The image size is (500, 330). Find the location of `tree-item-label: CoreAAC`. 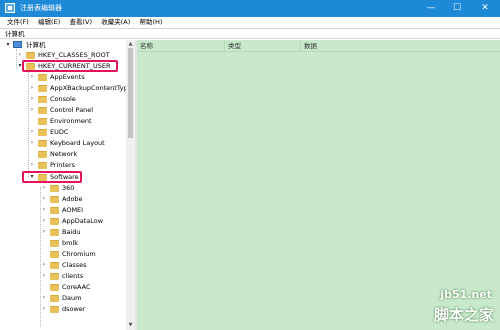

tree-item-label: CoreAAC is located at coordinates (76, 287).